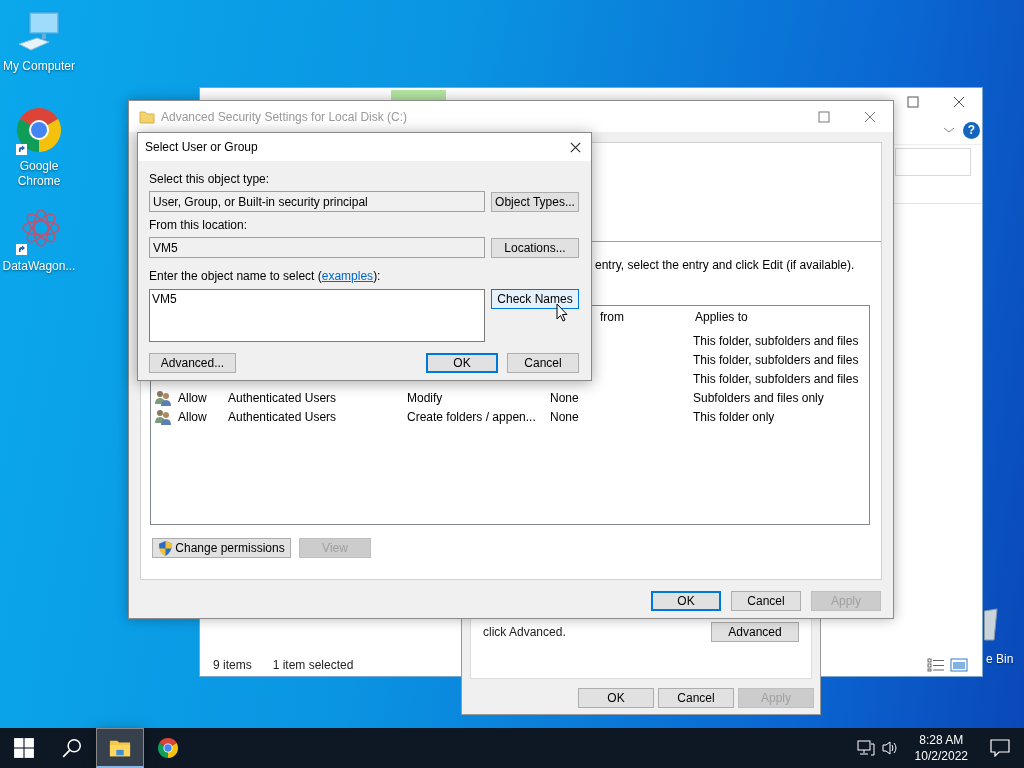 This screenshot has height=768, width=1024. I want to click on clock: 8:28 AM 10/2/2022, so click(941, 748).